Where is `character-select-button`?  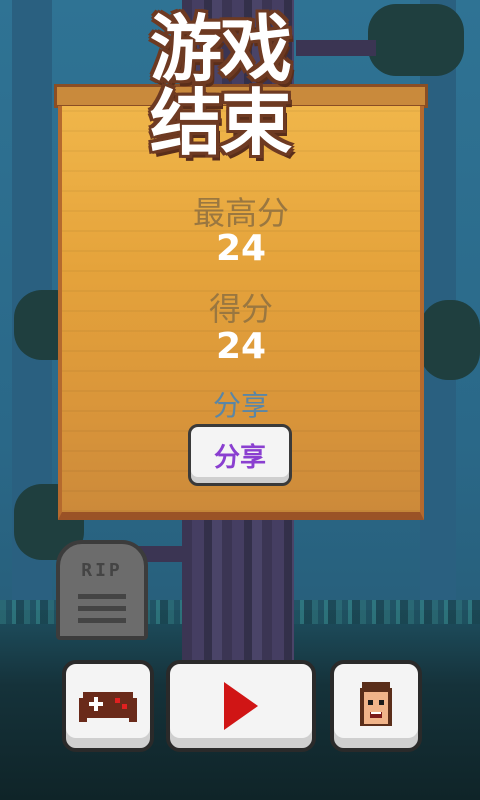
character-select-button is located at coordinates (376, 706).